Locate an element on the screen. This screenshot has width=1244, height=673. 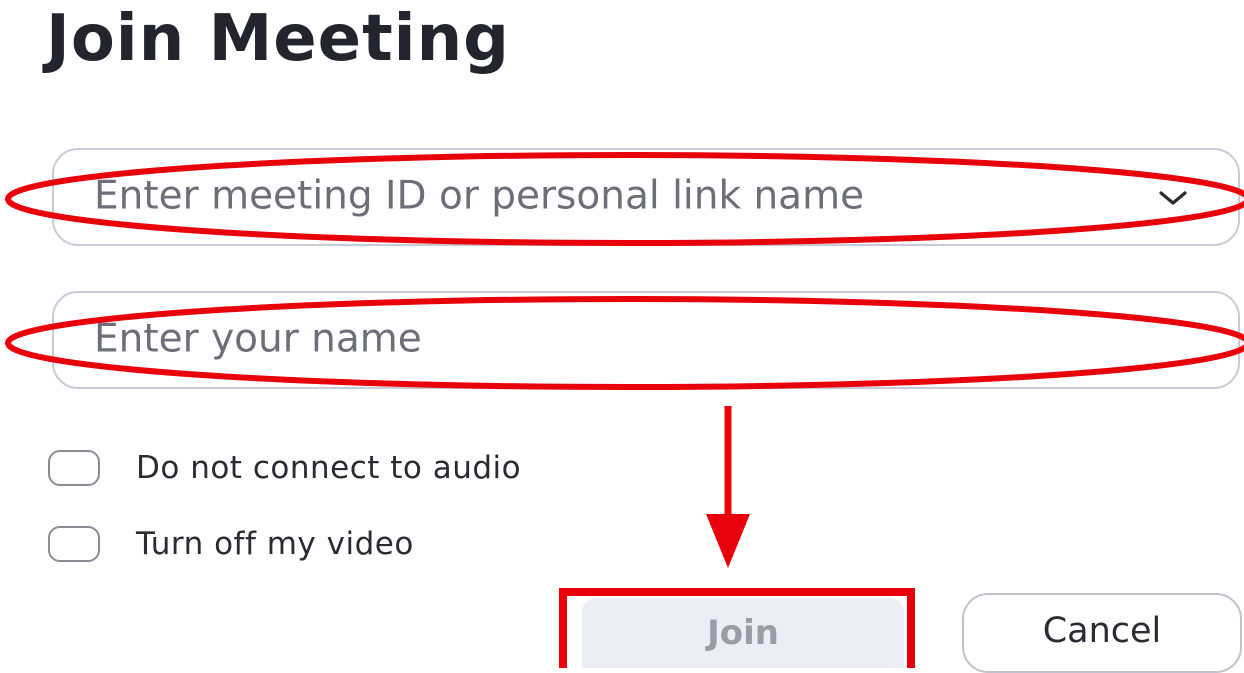
no-audio-label: Do not connect to audio is located at coordinates (328, 468).